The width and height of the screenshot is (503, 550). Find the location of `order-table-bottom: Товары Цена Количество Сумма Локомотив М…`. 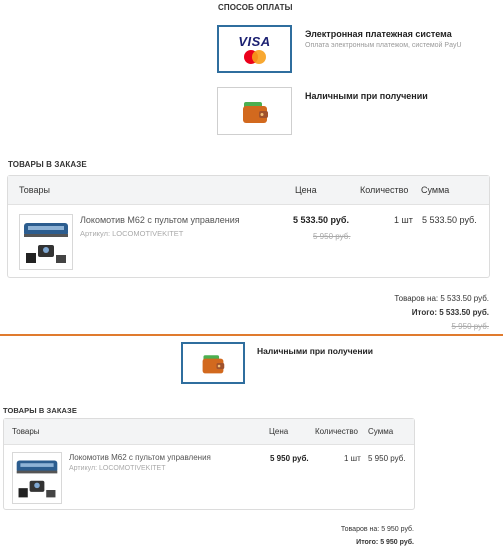

order-table-bottom: Товары Цена Количество Сумма Локомотив М… is located at coordinates (209, 464).